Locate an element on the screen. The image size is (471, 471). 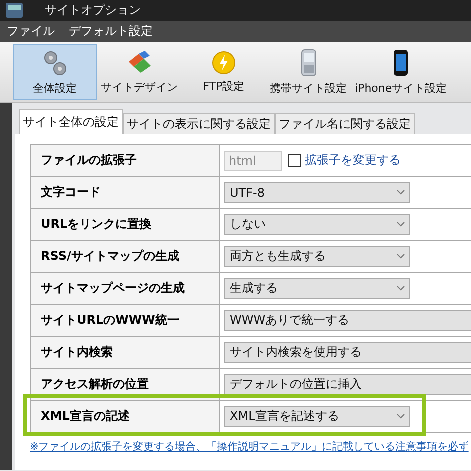
setting-label: サイトURLのWWW統一 is located at coordinates (125, 320).